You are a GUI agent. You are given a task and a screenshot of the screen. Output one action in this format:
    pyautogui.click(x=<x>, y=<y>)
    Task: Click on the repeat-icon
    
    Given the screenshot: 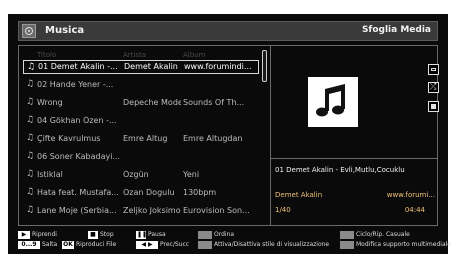 What is the action you would take?
    pyautogui.click(x=433, y=69)
    